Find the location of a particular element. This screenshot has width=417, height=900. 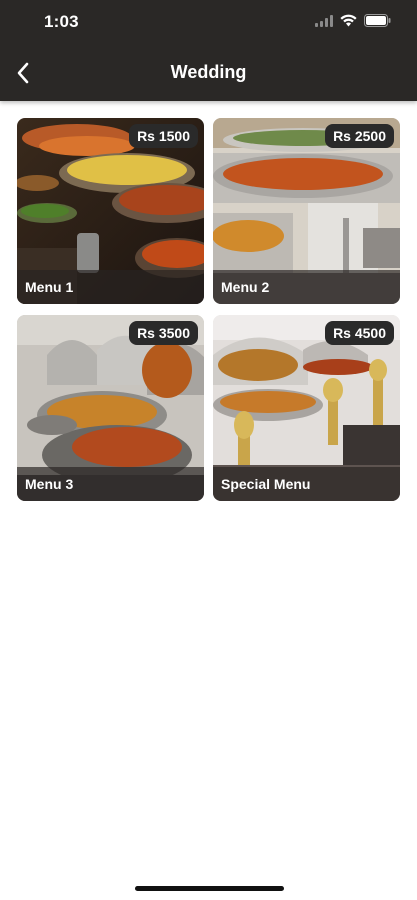

menu-card: Rs 2500 Menu 2 is located at coordinates (306, 211).